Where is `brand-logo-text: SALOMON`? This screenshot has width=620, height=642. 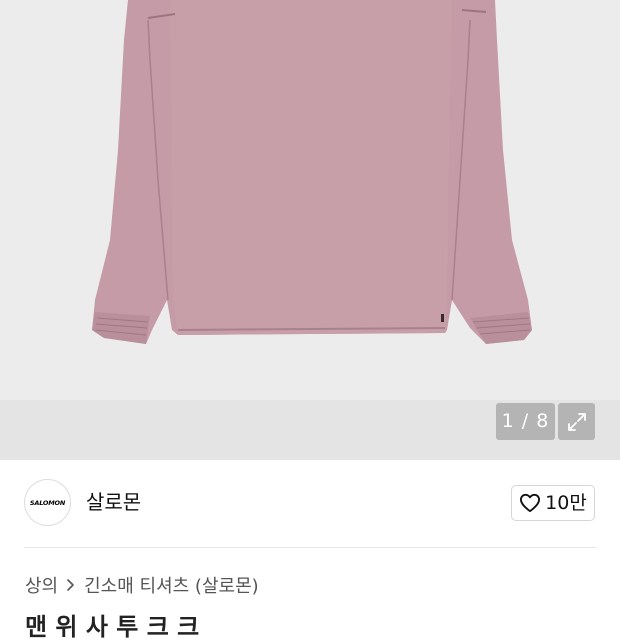
brand-logo-text: SALOMON is located at coordinates (47, 502).